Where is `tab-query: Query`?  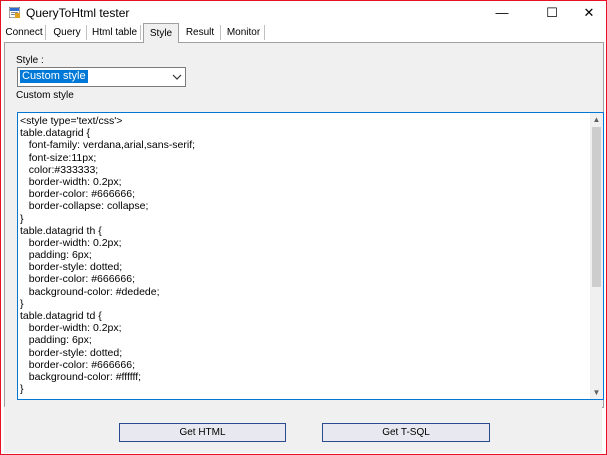 tab-query: Query is located at coordinates (67, 32).